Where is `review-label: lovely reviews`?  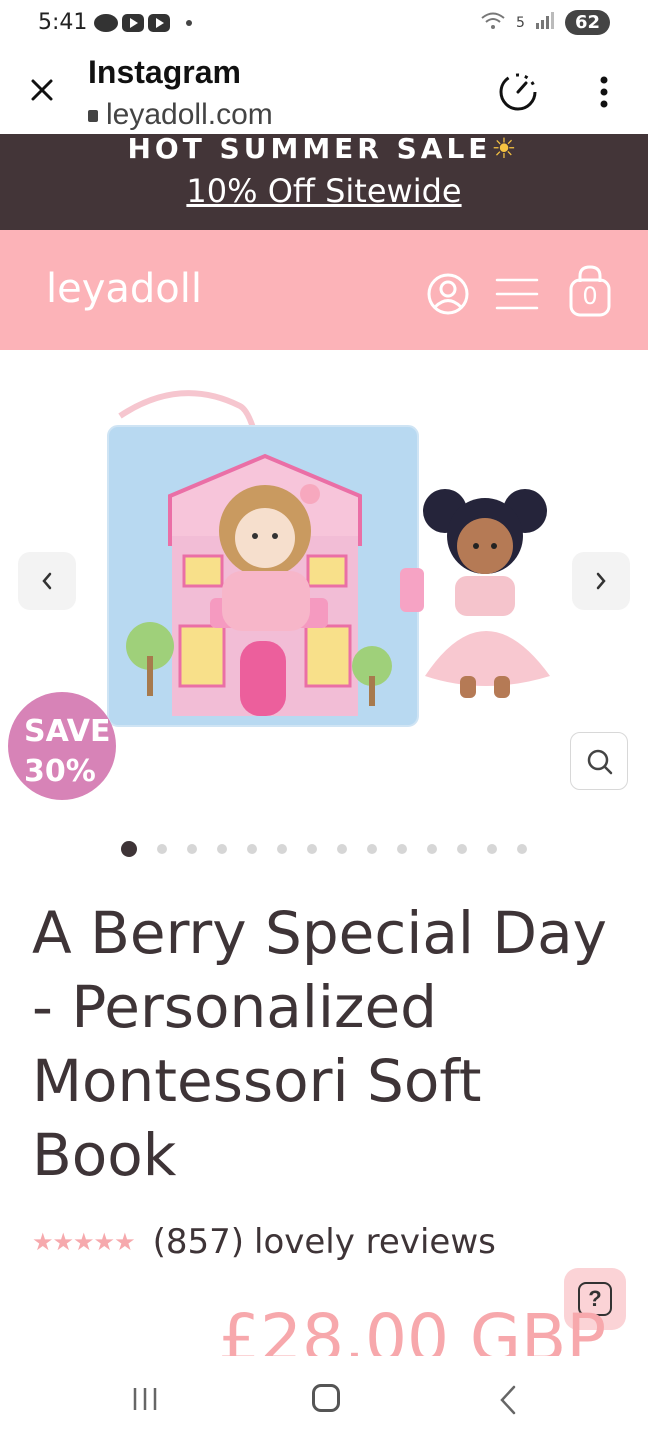
review-label: lovely reviews is located at coordinates (375, 1242).